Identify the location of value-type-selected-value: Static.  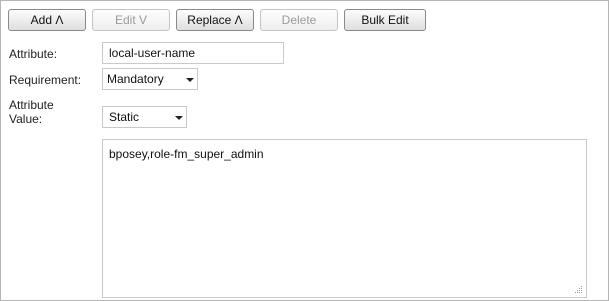
(124, 117).